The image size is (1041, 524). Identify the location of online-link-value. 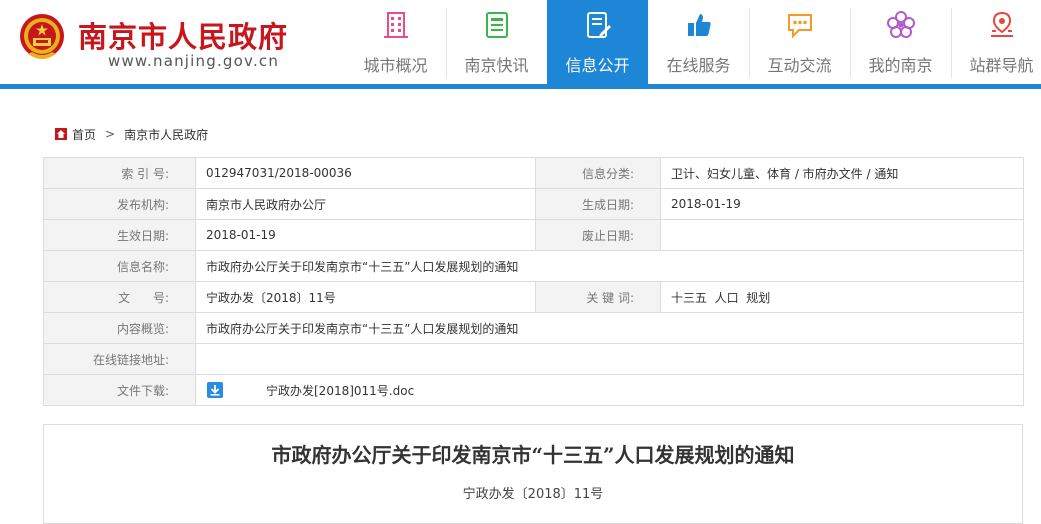
(609, 359).